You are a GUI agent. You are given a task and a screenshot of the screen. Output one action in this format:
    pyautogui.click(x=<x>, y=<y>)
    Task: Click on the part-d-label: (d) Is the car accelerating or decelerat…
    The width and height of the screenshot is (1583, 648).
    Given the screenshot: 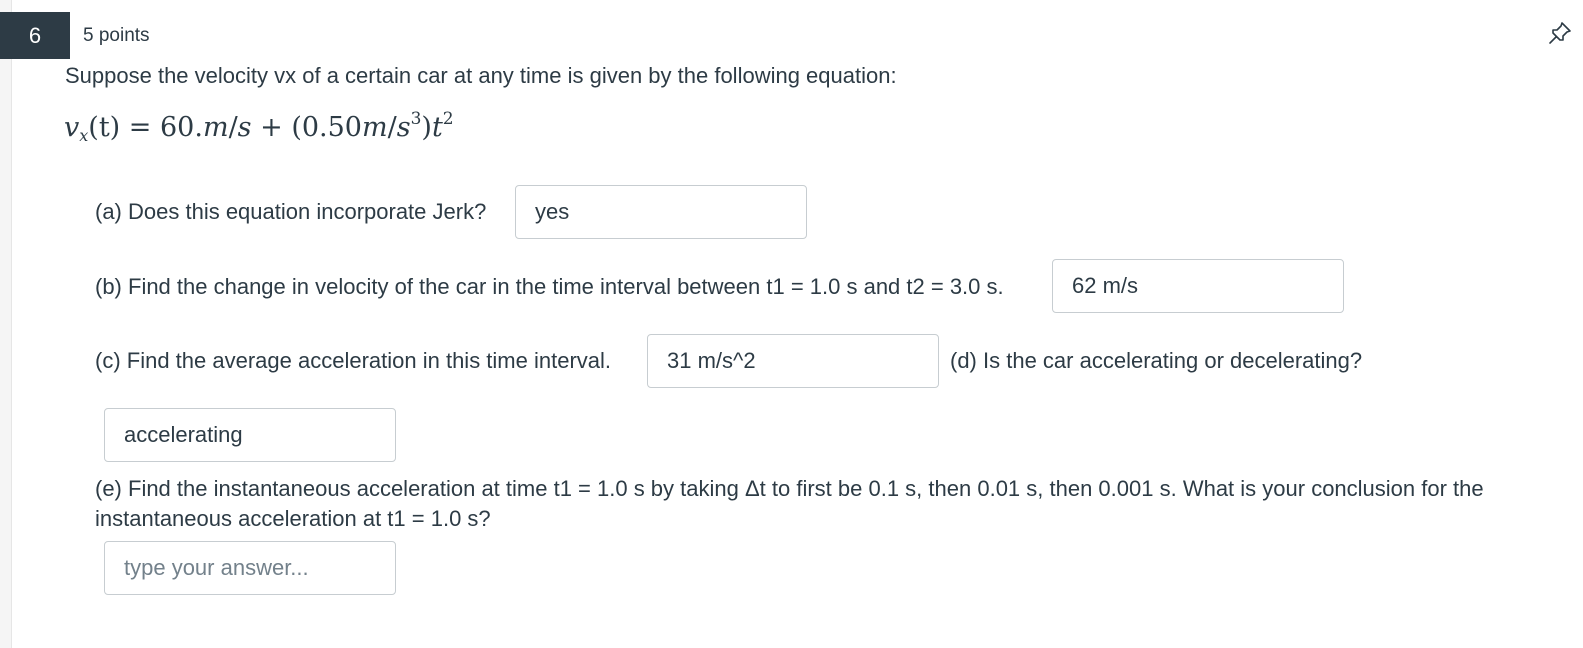 What is the action you would take?
    pyautogui.click(x=1156, y=360)
    